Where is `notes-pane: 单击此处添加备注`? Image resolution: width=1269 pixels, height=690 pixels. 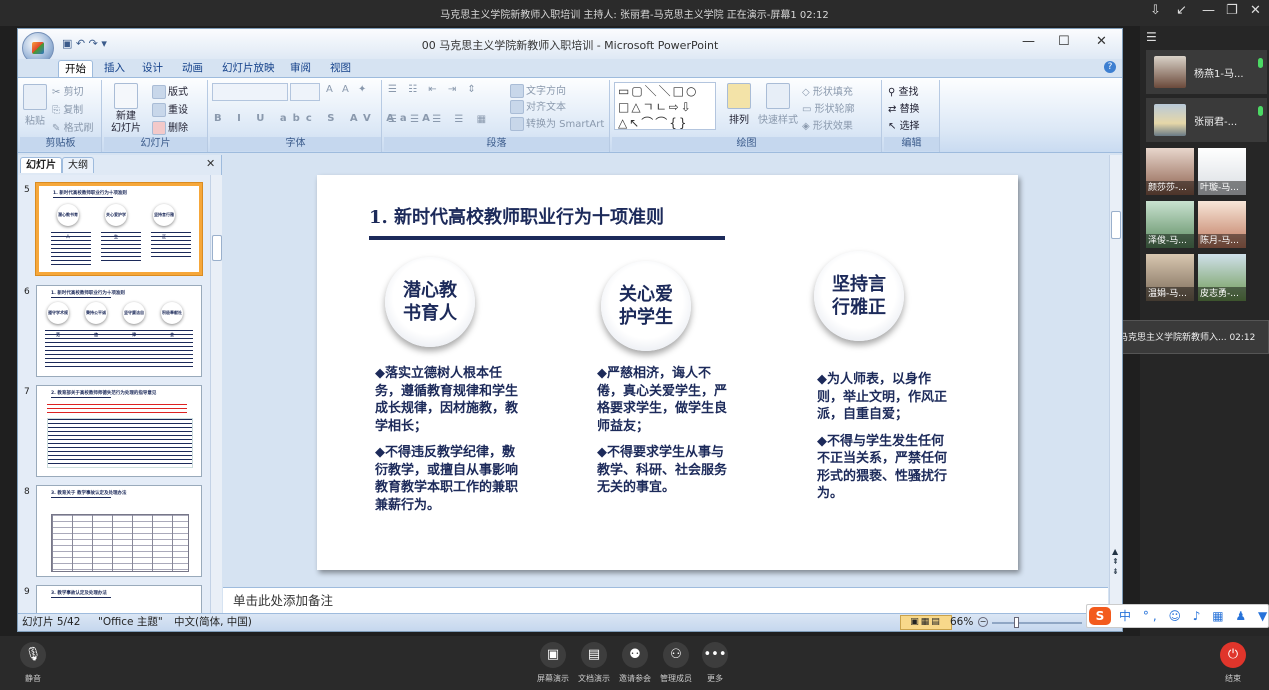
notes-pane: 单击此处添加备注 is located at coordinates (665, 600).